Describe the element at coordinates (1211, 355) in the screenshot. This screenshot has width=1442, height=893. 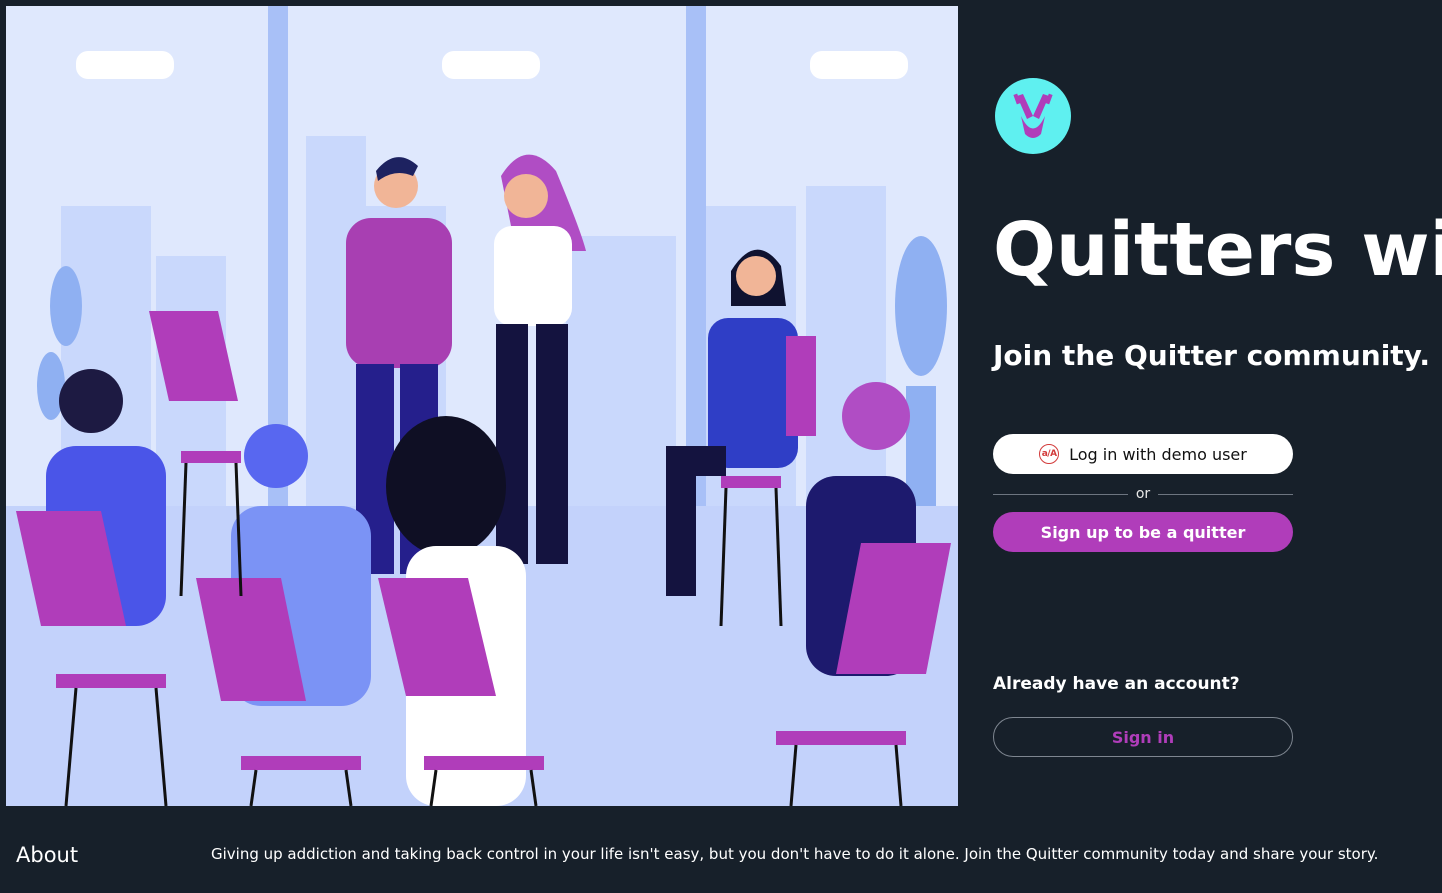
I see `page-subtitle: Join the Quitter community.` at that location.